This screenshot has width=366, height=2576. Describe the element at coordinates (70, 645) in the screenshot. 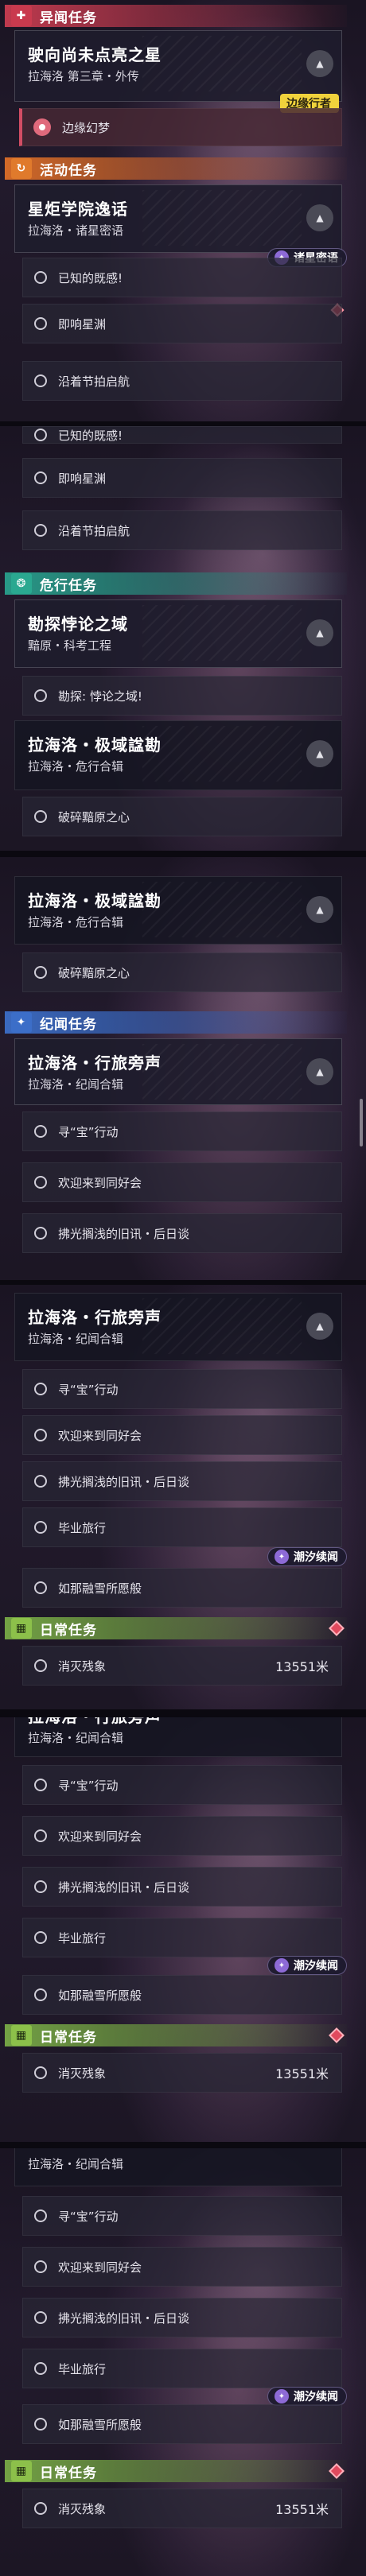

I see `quest-subtitle: 黯原・科考工程` at that location.